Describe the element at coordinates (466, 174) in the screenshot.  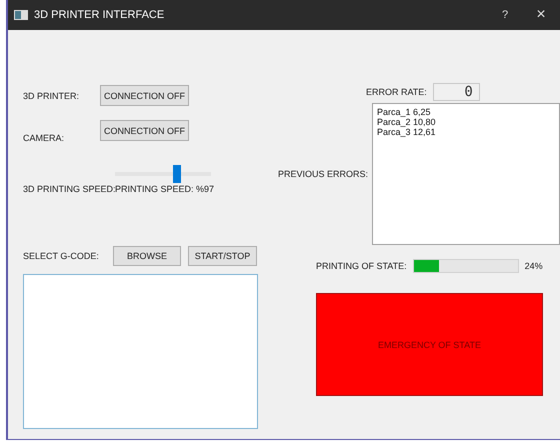
I see `errors-list: Parca_1 6,25 Parca_2 10,80 Parca_3 12,61` at that location.